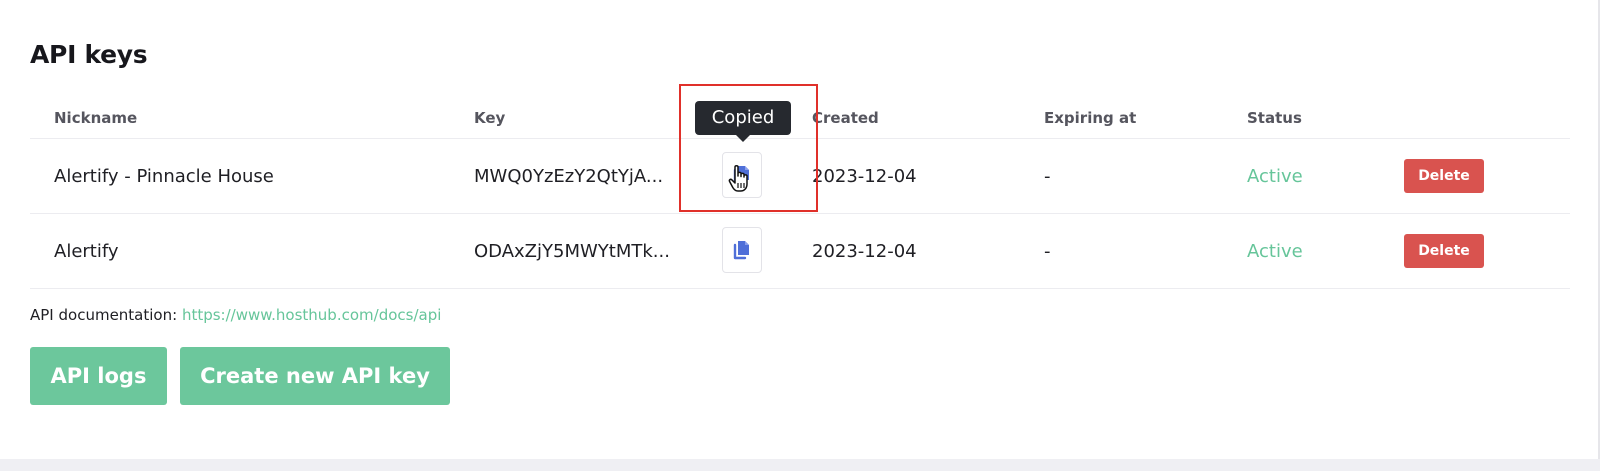 The image size is (1600, 471). I want to click on copy-key-button, so click(742, 250).